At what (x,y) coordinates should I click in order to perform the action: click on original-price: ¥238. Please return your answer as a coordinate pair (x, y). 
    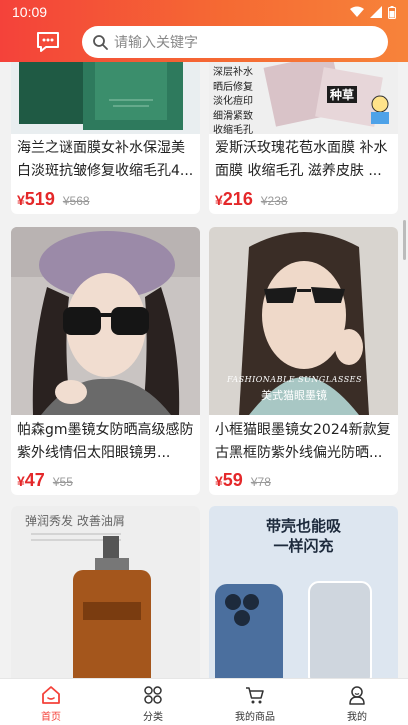
    Looking at the image, I should click on (274, 201).